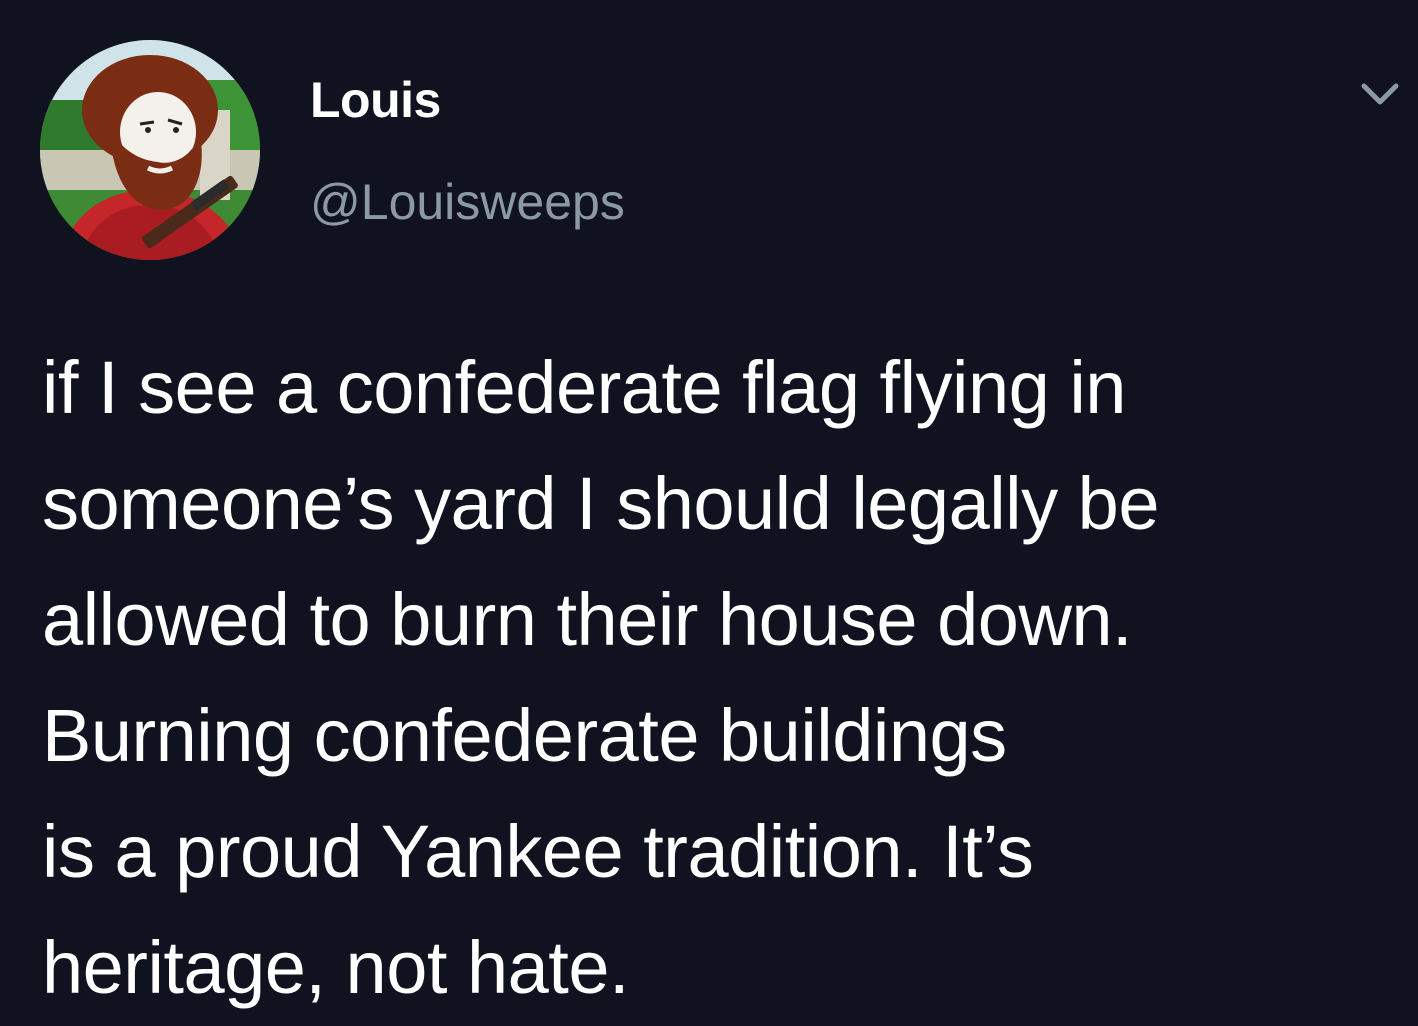 This screenshot has width=1418, height=1026. Describe the element at coordinates (601, 503) in the screenshot. I see `tweet-text-line: someone’s yard I should legally be` at that location.